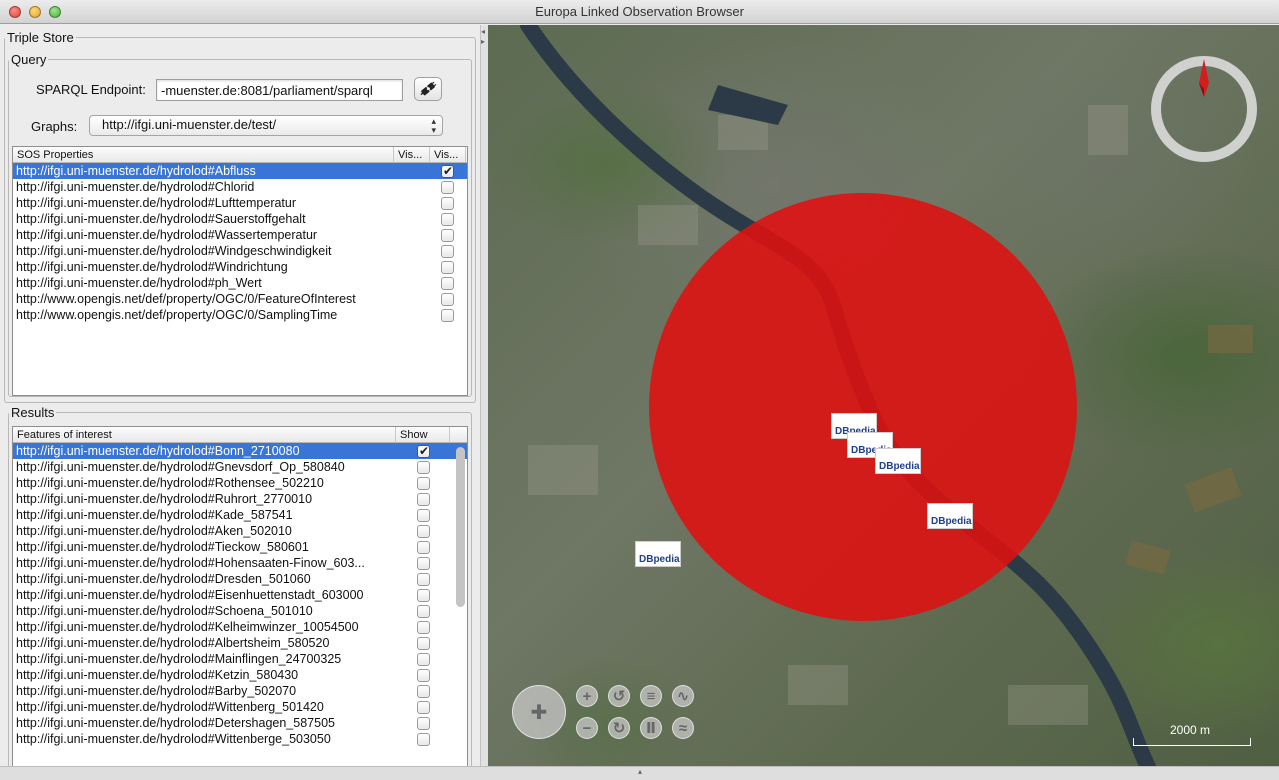 The image size is (1279, 780). I want to click on tilt-down-icon: Ⅱ, so click(651, 728).